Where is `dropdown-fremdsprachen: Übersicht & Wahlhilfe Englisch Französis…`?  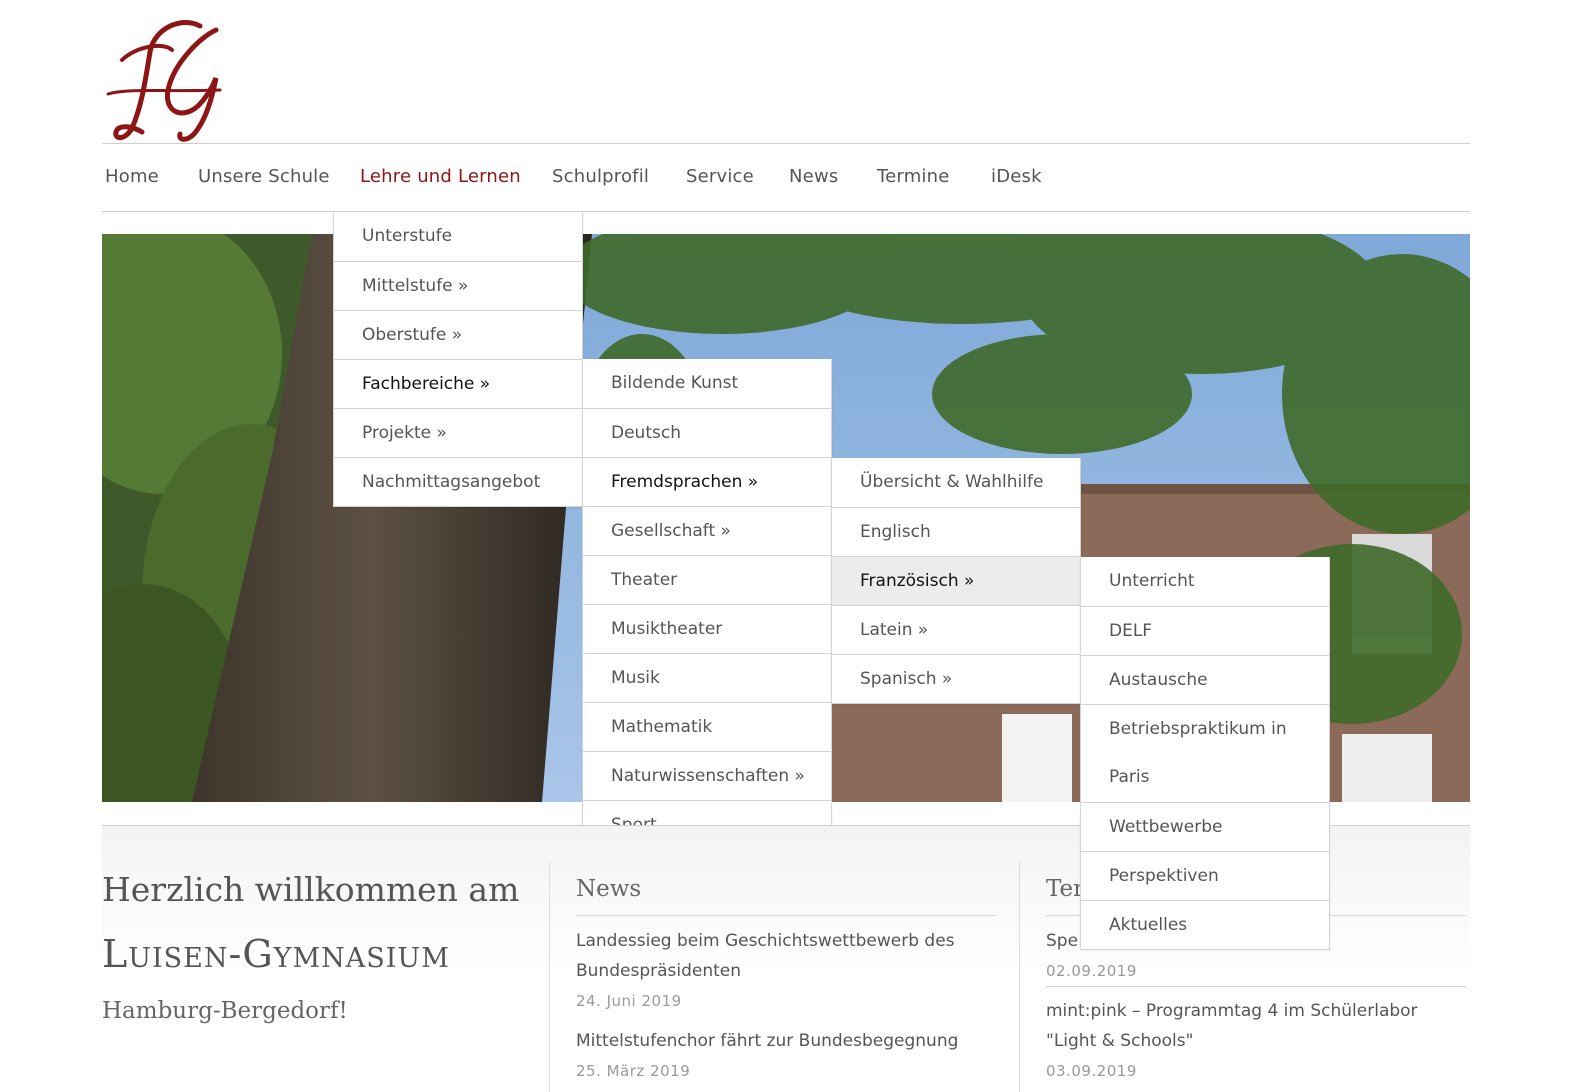 dropdown-fremdsprachen: Übersicht & Wahlhilfe Englisch Französis… is located at coordinates (956, 581).